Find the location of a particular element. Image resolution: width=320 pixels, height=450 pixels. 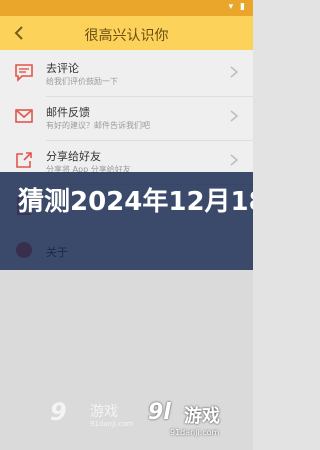

app-bar: 很高兴认识你 is located at coordinates (126, 33).